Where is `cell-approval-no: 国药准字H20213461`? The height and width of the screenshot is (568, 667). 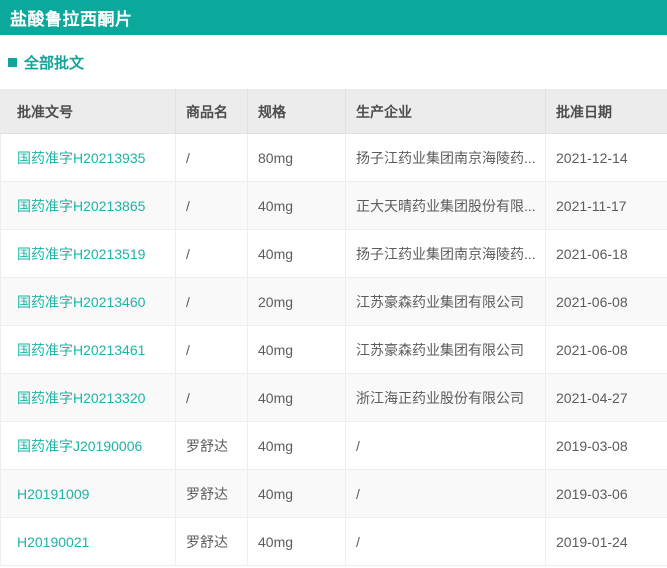
cell-approval-no: 国药准字H20213461 is located at coordinates (88, 349).